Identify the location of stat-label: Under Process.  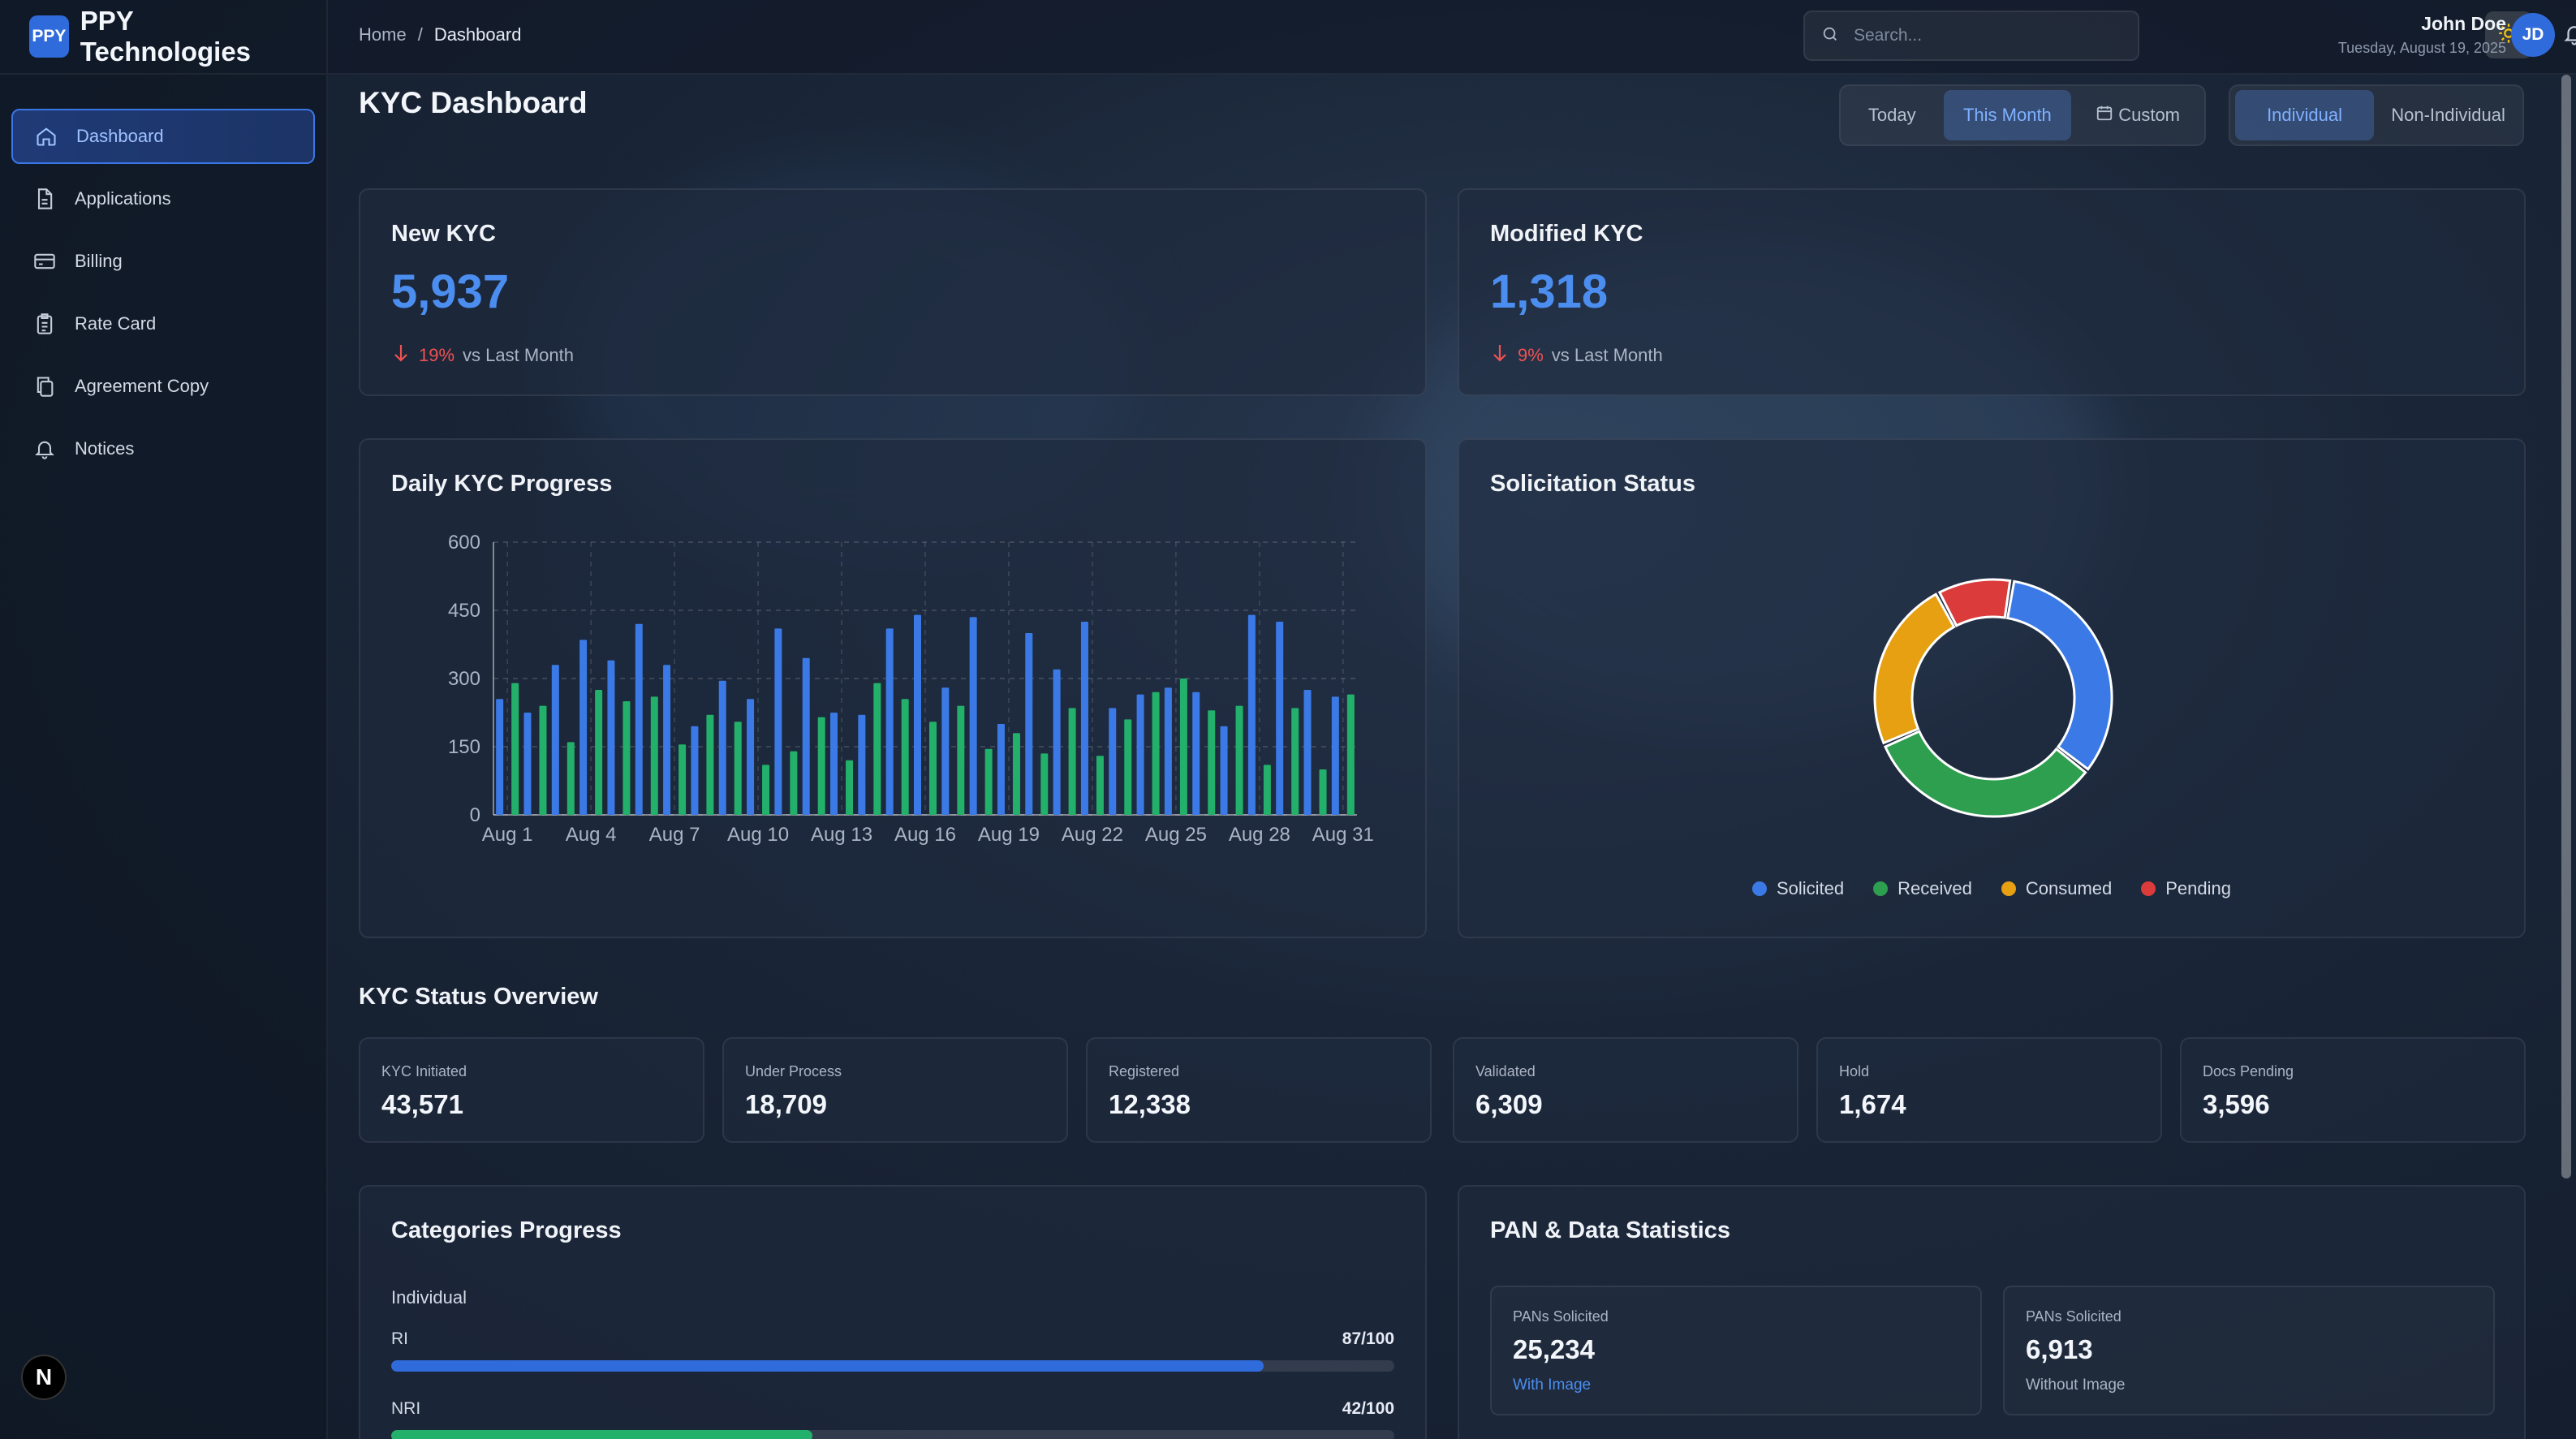
(794, 1071).